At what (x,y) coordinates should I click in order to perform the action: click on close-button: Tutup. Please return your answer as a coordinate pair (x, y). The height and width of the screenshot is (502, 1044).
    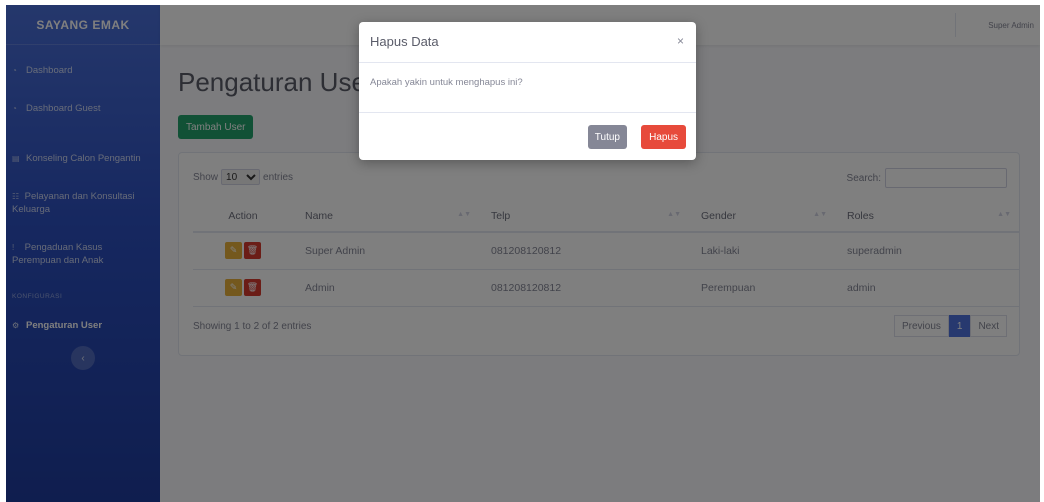
    Looking at the image, I should click on (607, 137).